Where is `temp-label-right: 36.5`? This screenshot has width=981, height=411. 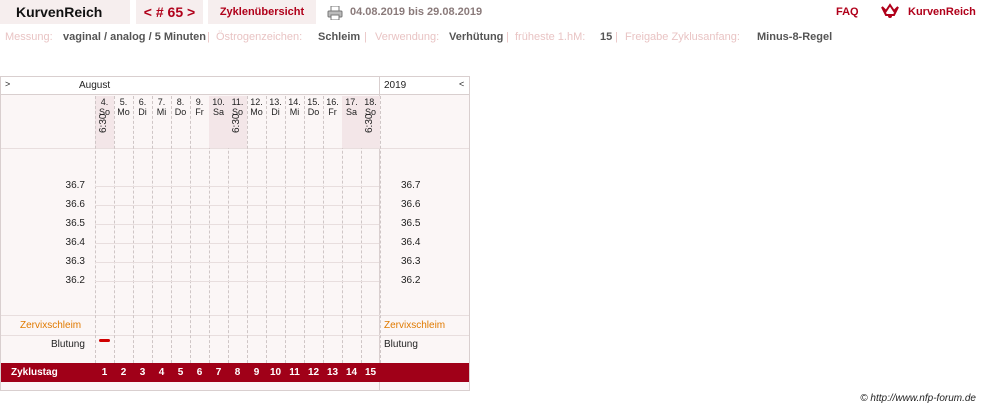
temp-label-right: 36.5 is located at coordinates (411, 223).